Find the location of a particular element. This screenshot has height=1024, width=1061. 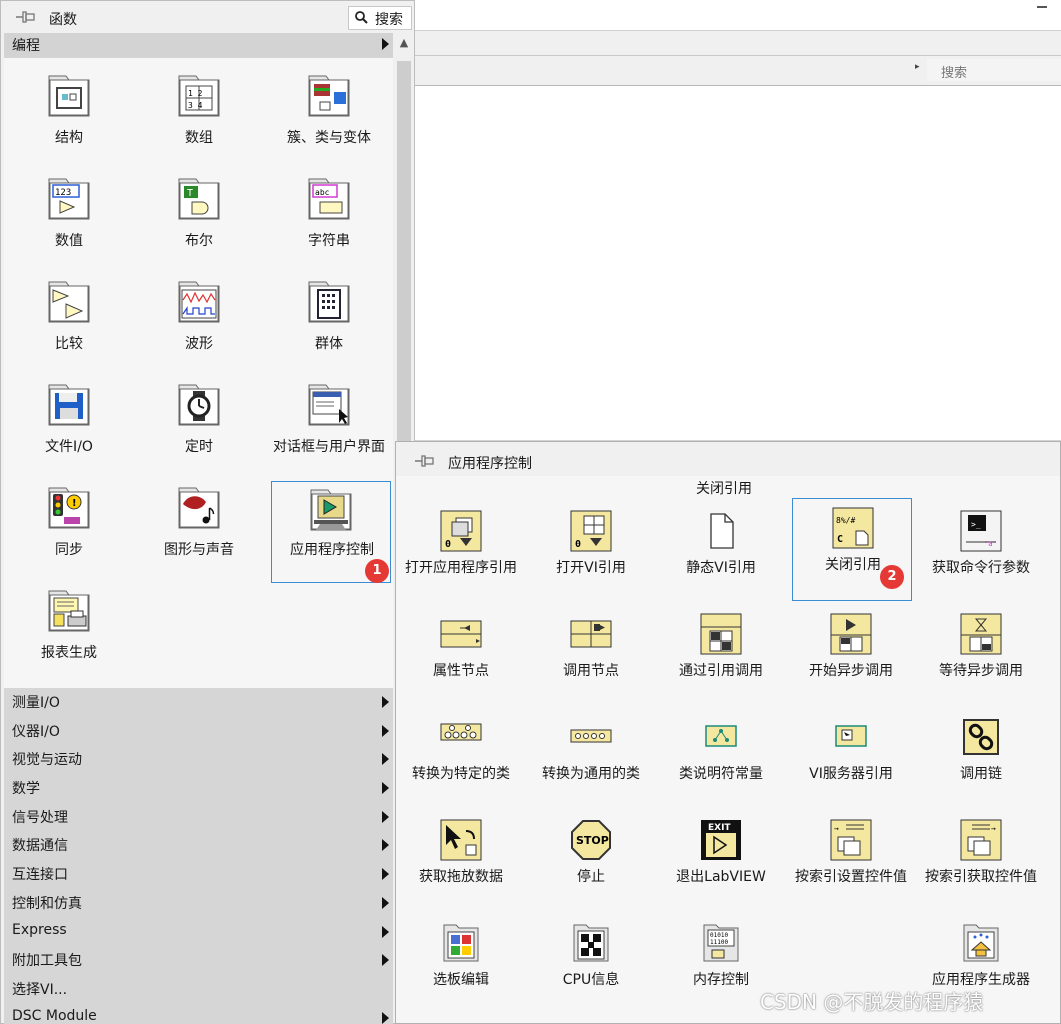

palette-item-synchronization: ! 同步 is located at coordinates (69, 520).